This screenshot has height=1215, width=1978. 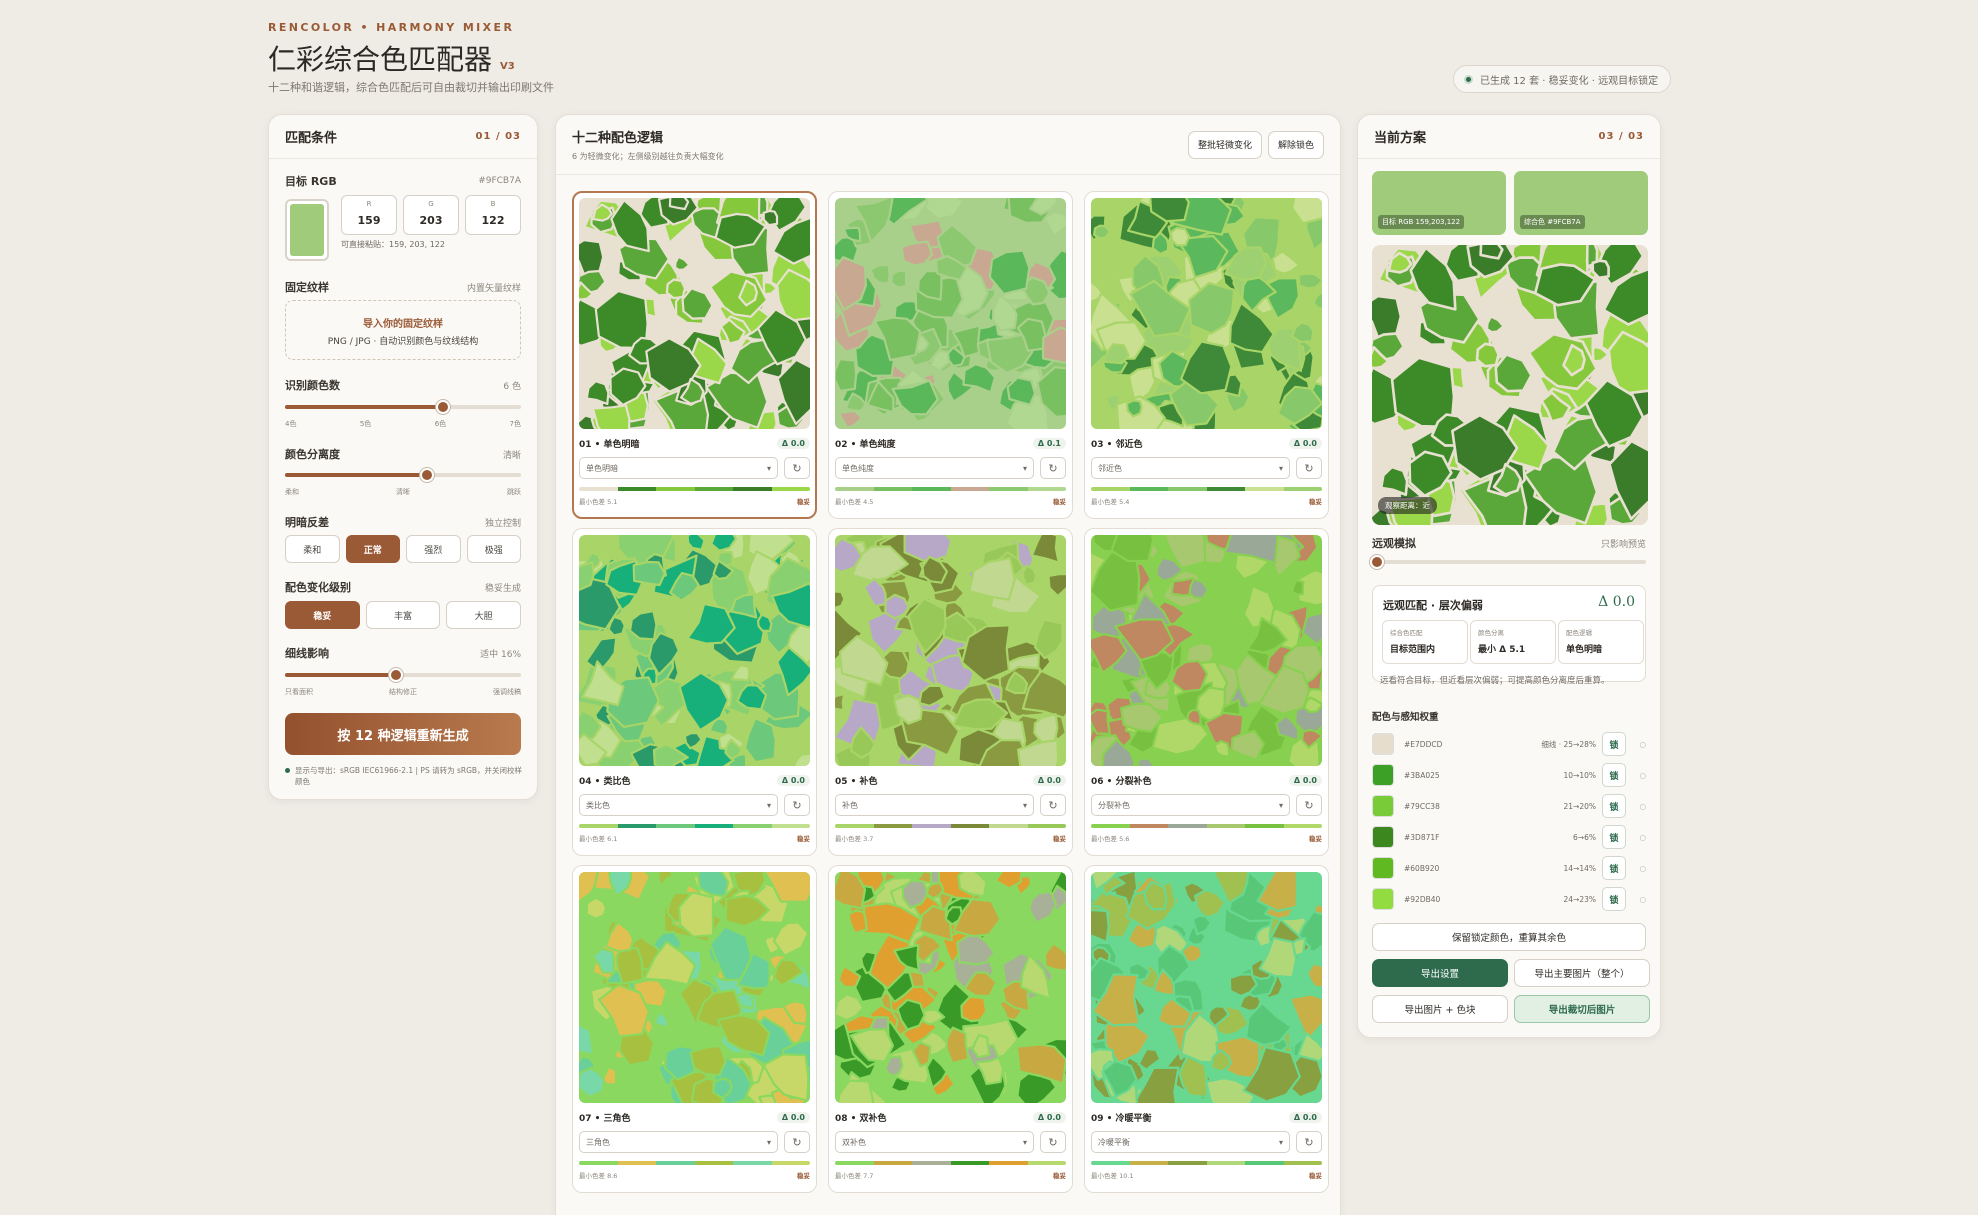 I want to click on distance-sim-slider, so click(x=1508, y=562).